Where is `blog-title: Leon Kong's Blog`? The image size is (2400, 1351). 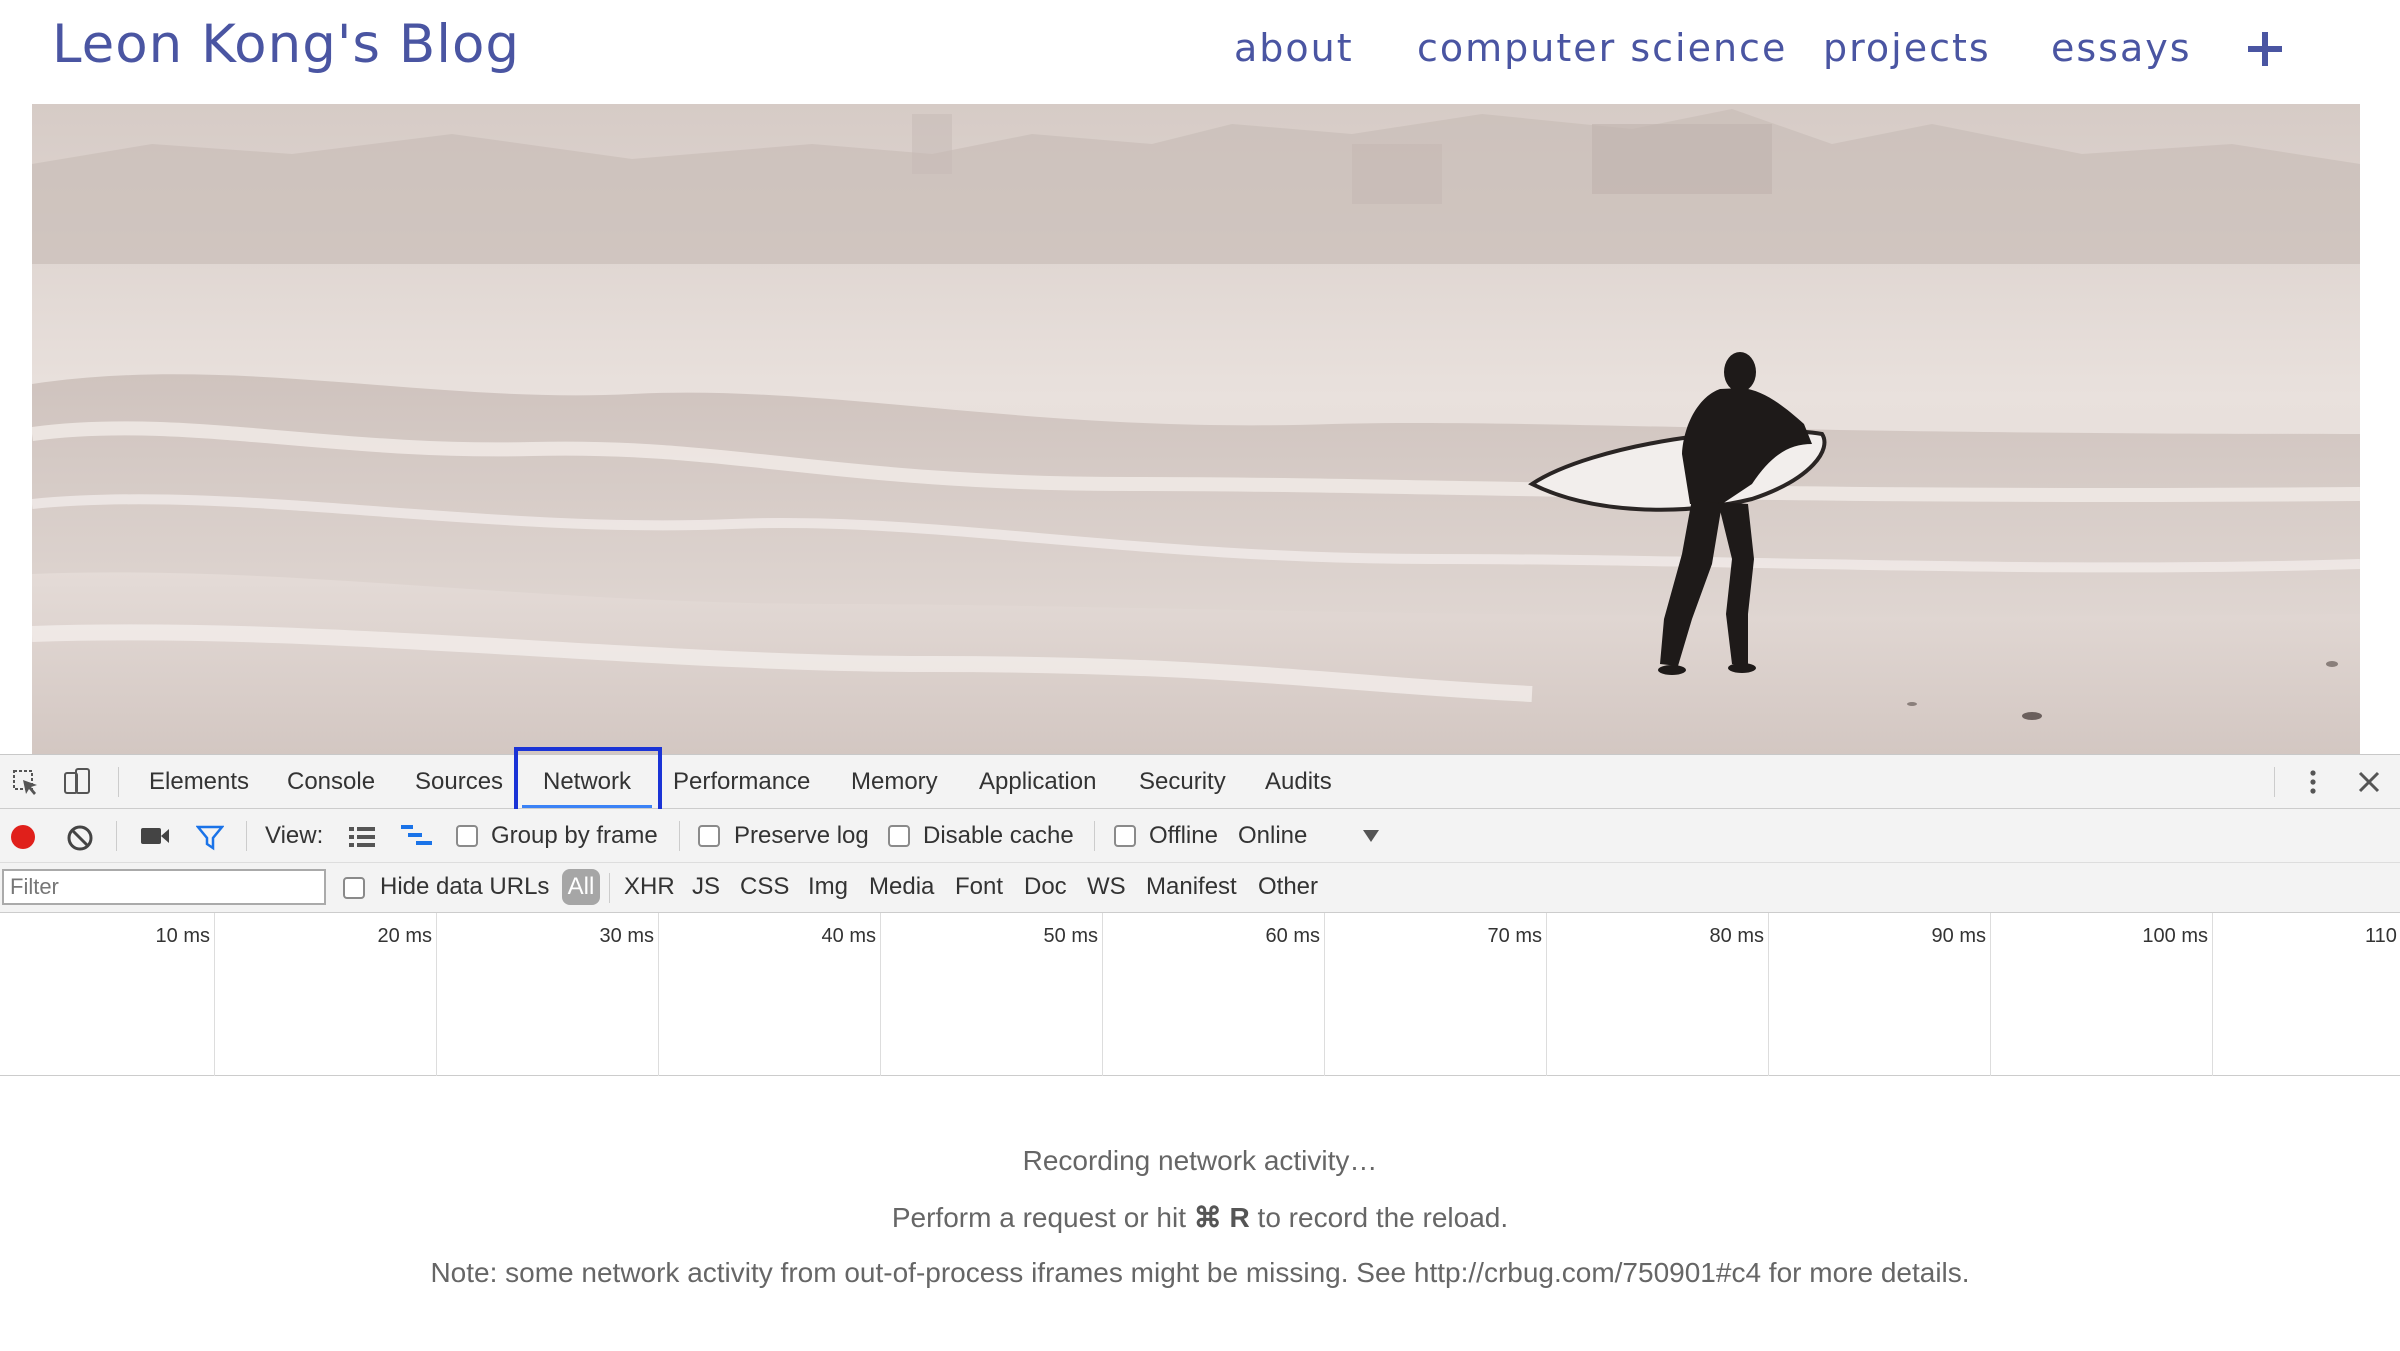
blog-title: Leon Kong's Blog is located at coordinates (286, 44).